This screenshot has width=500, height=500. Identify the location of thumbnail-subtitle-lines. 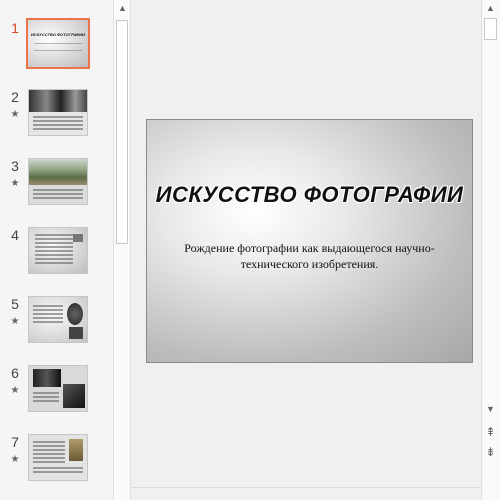
(58, 47).